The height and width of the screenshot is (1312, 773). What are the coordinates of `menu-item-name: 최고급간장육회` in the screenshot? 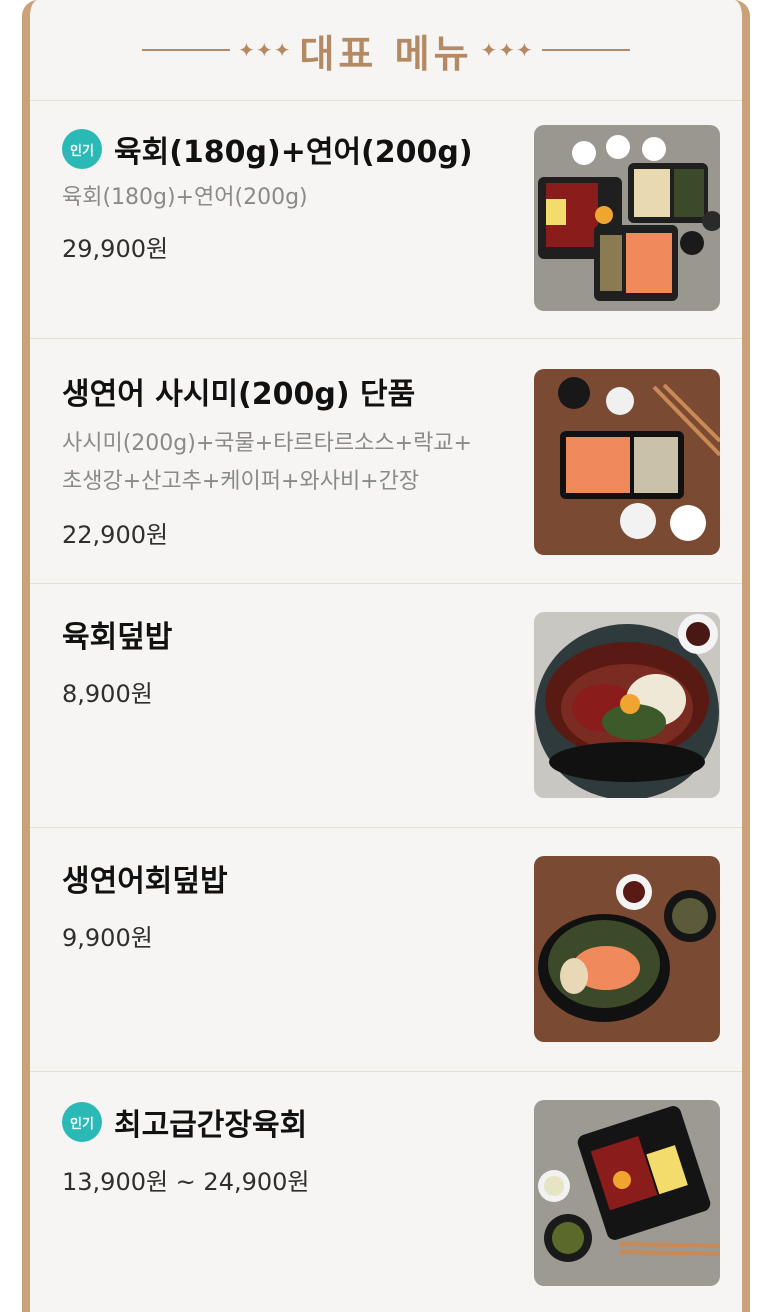 It's located at (211, 1125).